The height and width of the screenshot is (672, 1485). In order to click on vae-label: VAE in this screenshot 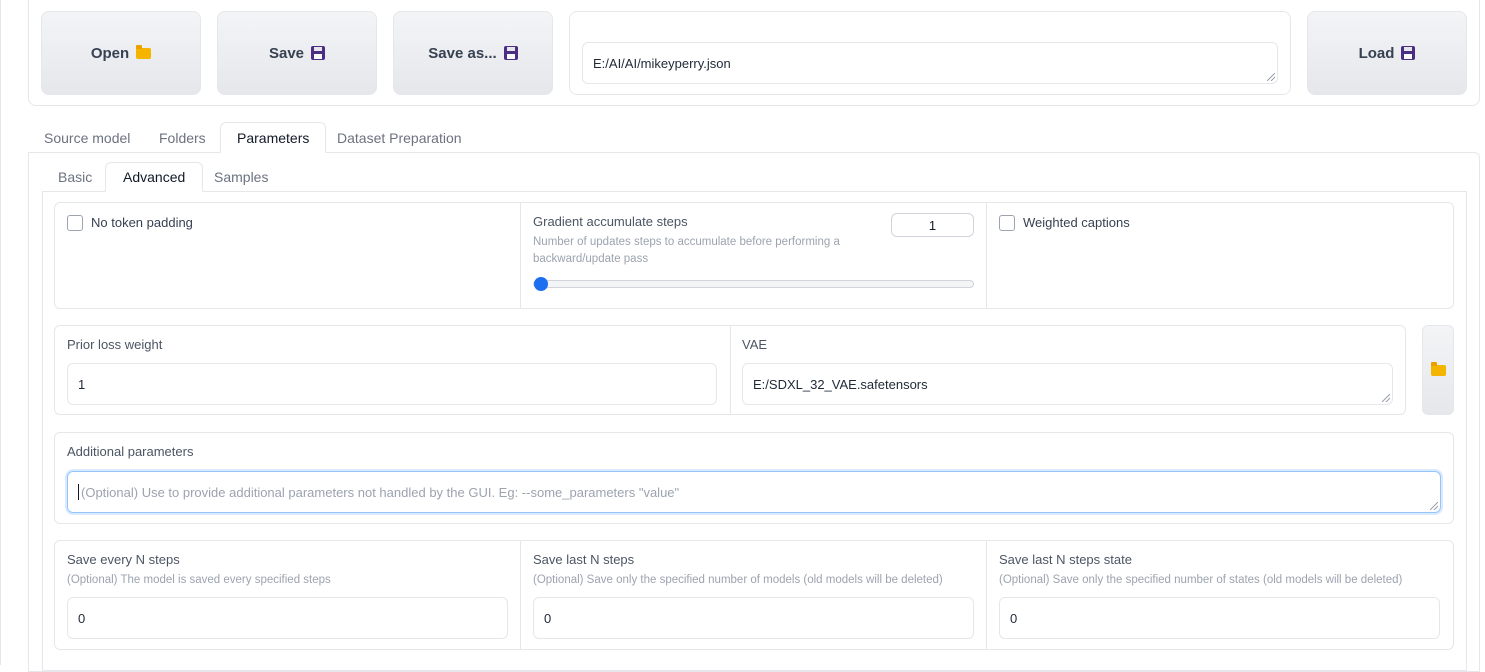, I will do `click(755, 344)`.